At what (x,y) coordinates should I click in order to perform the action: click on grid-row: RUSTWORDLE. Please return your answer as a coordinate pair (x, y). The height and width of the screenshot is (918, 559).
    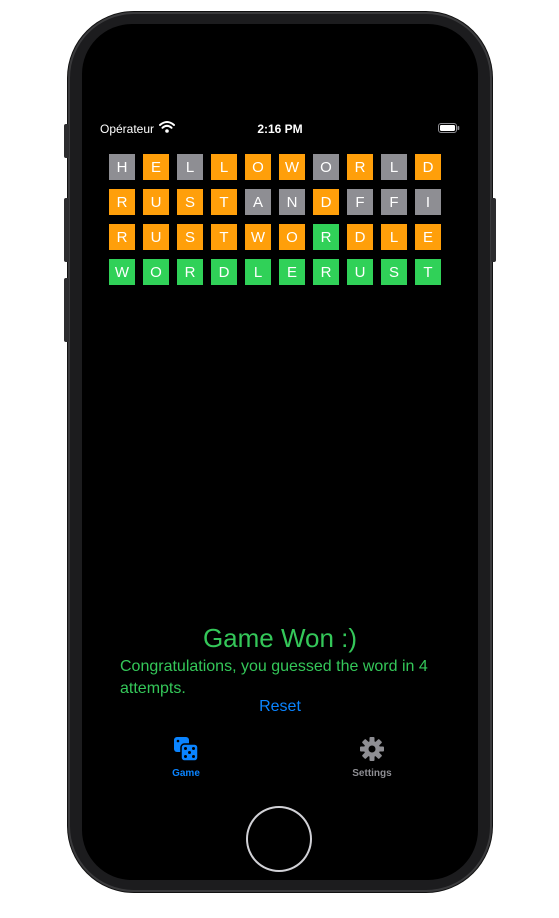
    Looking at the image, I should click on (275, 237).